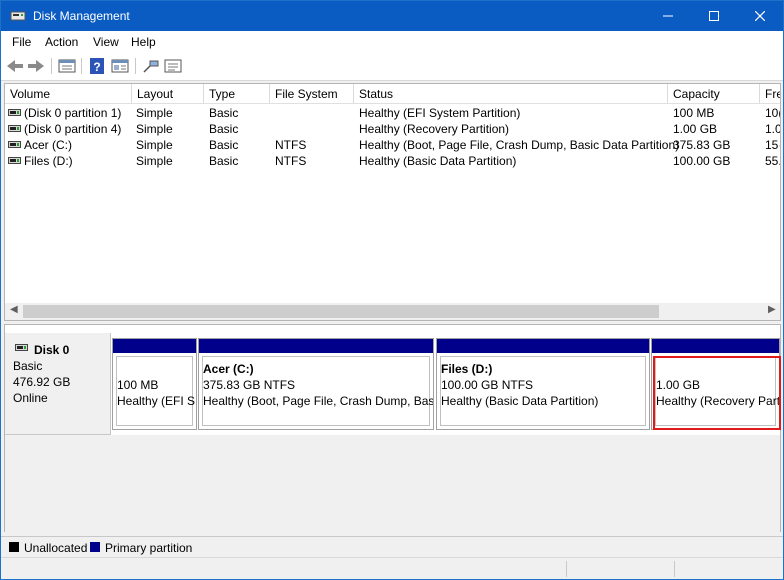  Describe the element at coordinates (173, 66) in the screenshot. I see `list-button` at that location.